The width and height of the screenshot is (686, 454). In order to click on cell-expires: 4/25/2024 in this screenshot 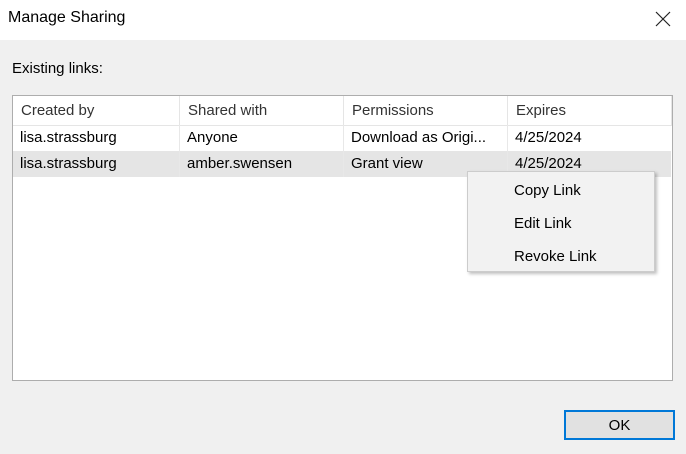, I will do `click(548, 137)`.